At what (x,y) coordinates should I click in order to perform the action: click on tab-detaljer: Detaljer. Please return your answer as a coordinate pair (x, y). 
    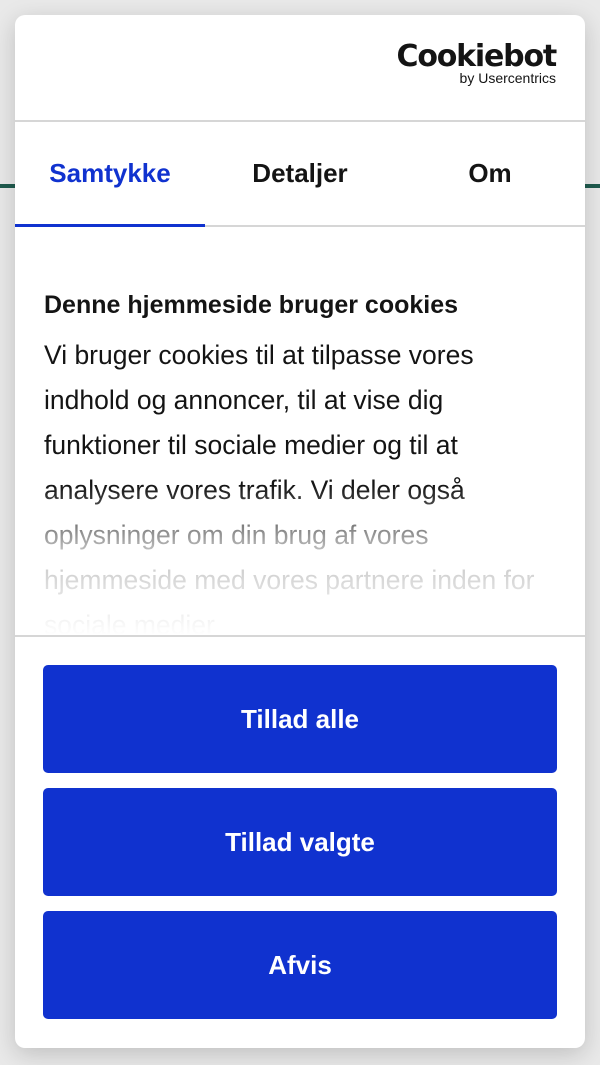
    Looking at the image, I should click on (300, 173).